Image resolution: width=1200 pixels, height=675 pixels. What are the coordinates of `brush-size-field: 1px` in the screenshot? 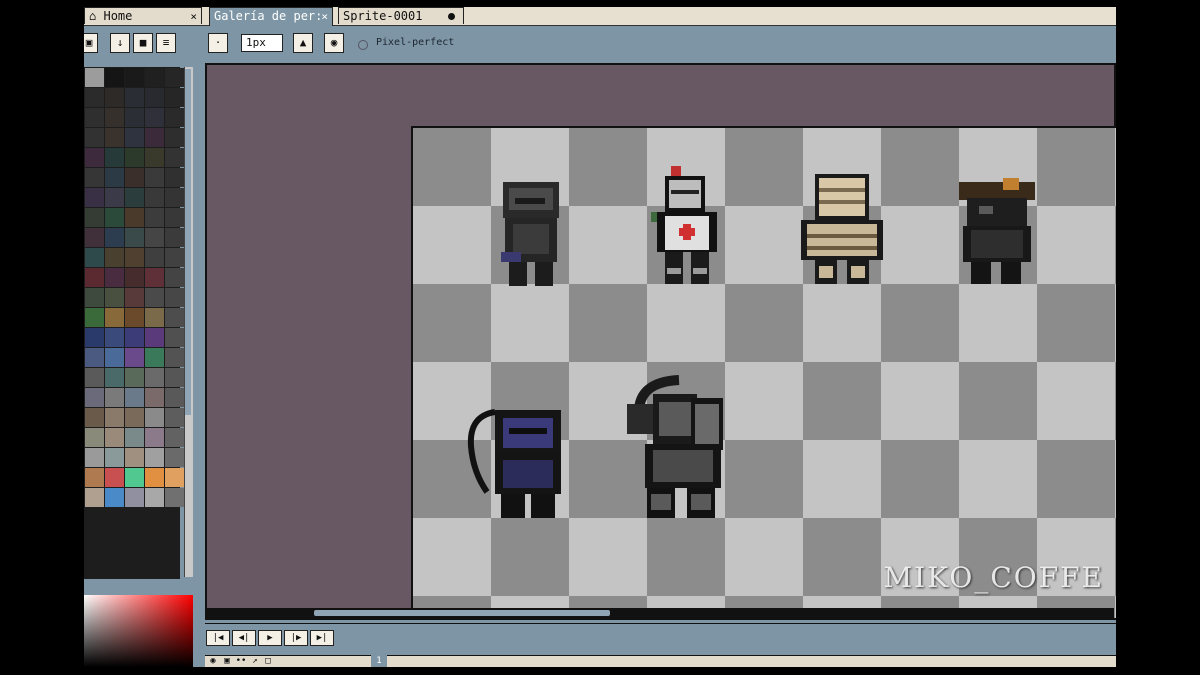 It's located at (262, 43).